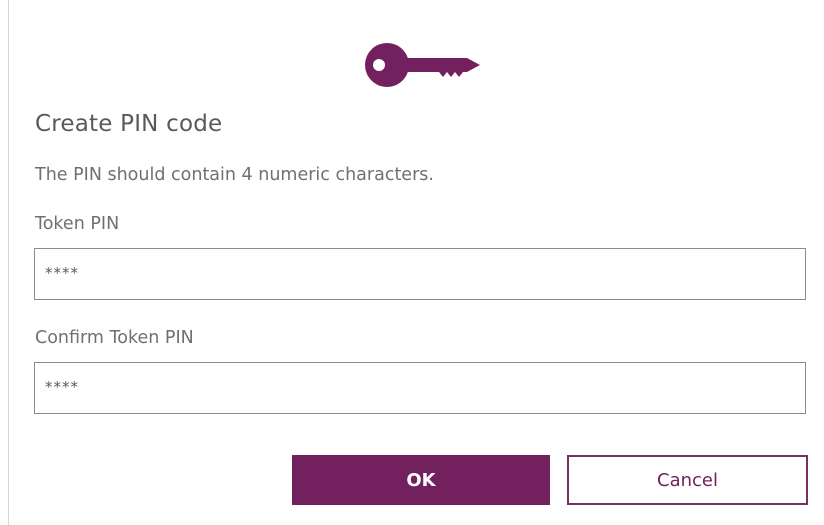 The width and height of the screenshot is (824, 525). What do you see at coordinates (114, 338) in the screenshot?
I see `confirm-token-pin-label: Confirm Token PIN` at bounding box center [114, 338].